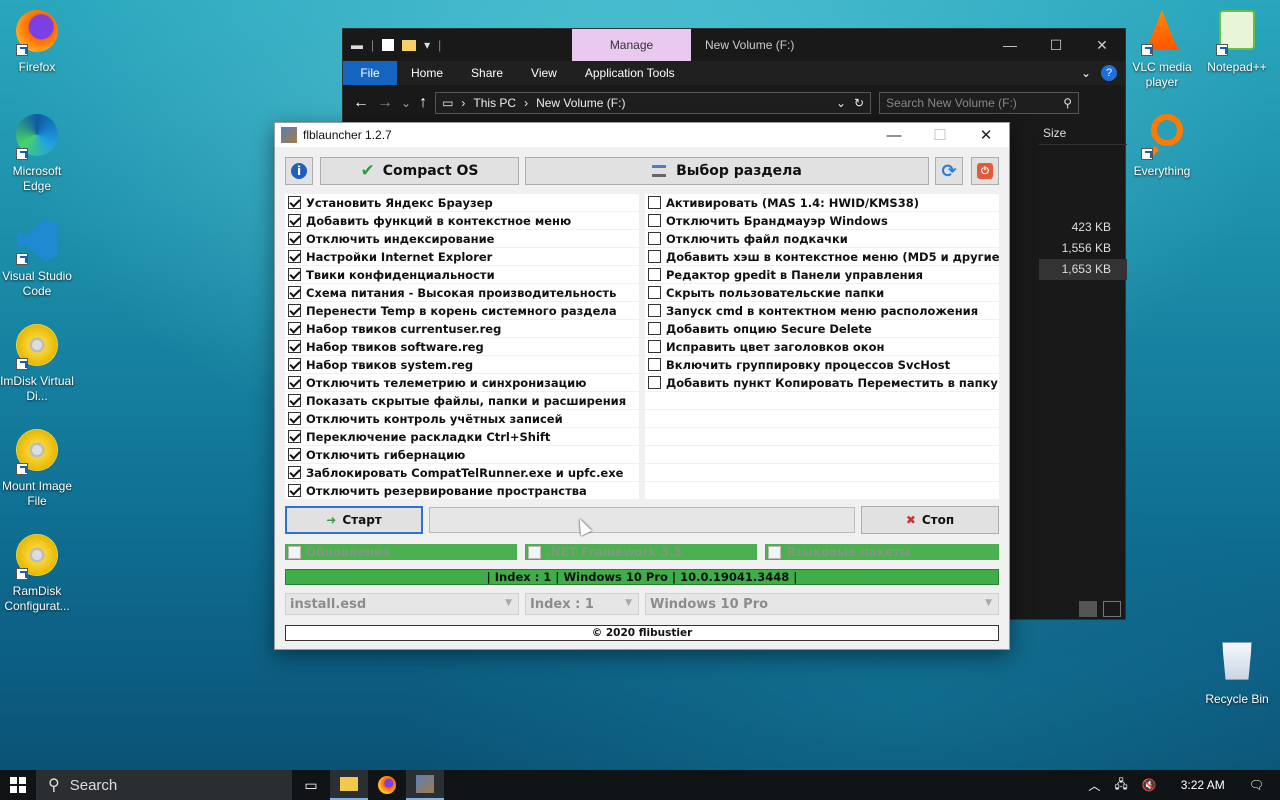  Describe the element at coordinates (580, 103) in the screenshot. I see `breadcrumb-volume: New Volume (F:)` at that location.